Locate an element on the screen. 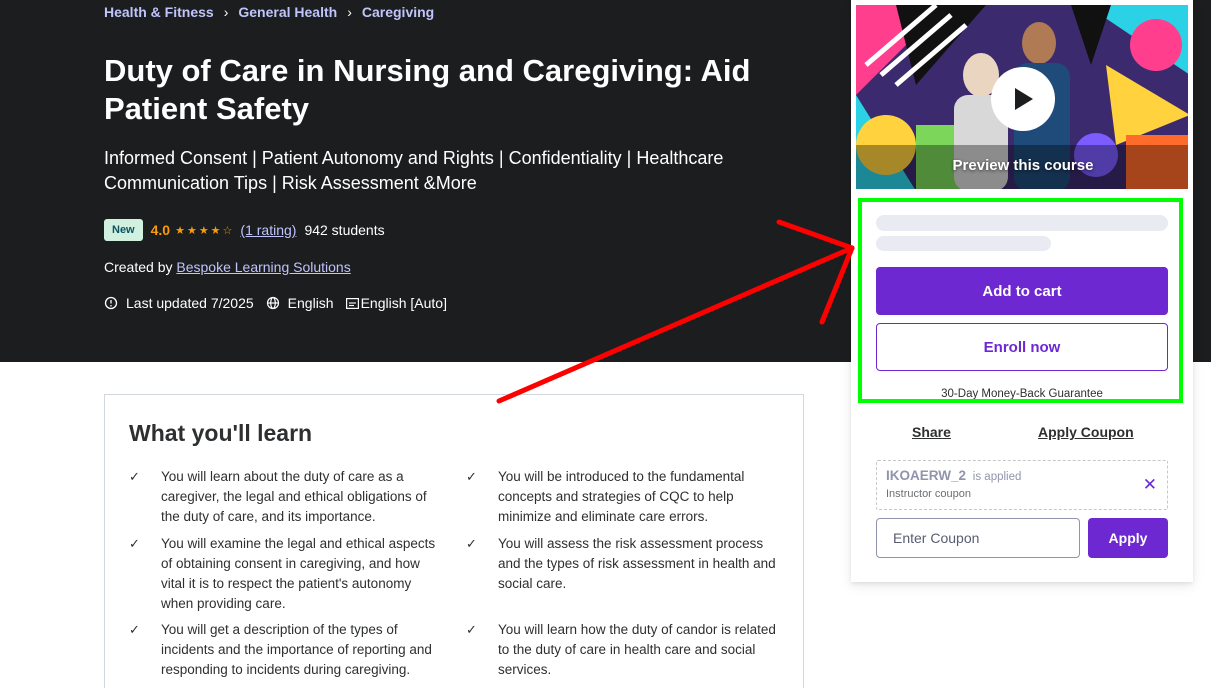  last-updated-text: Last updated 7/2025 is located at coordinates (190, 303).